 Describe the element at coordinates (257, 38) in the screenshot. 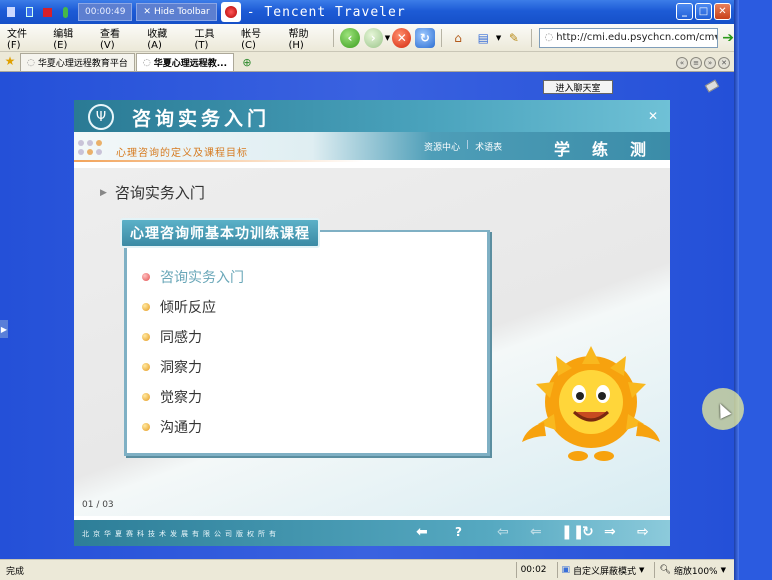

I see `menu-account: 帐号(C)` at that location.